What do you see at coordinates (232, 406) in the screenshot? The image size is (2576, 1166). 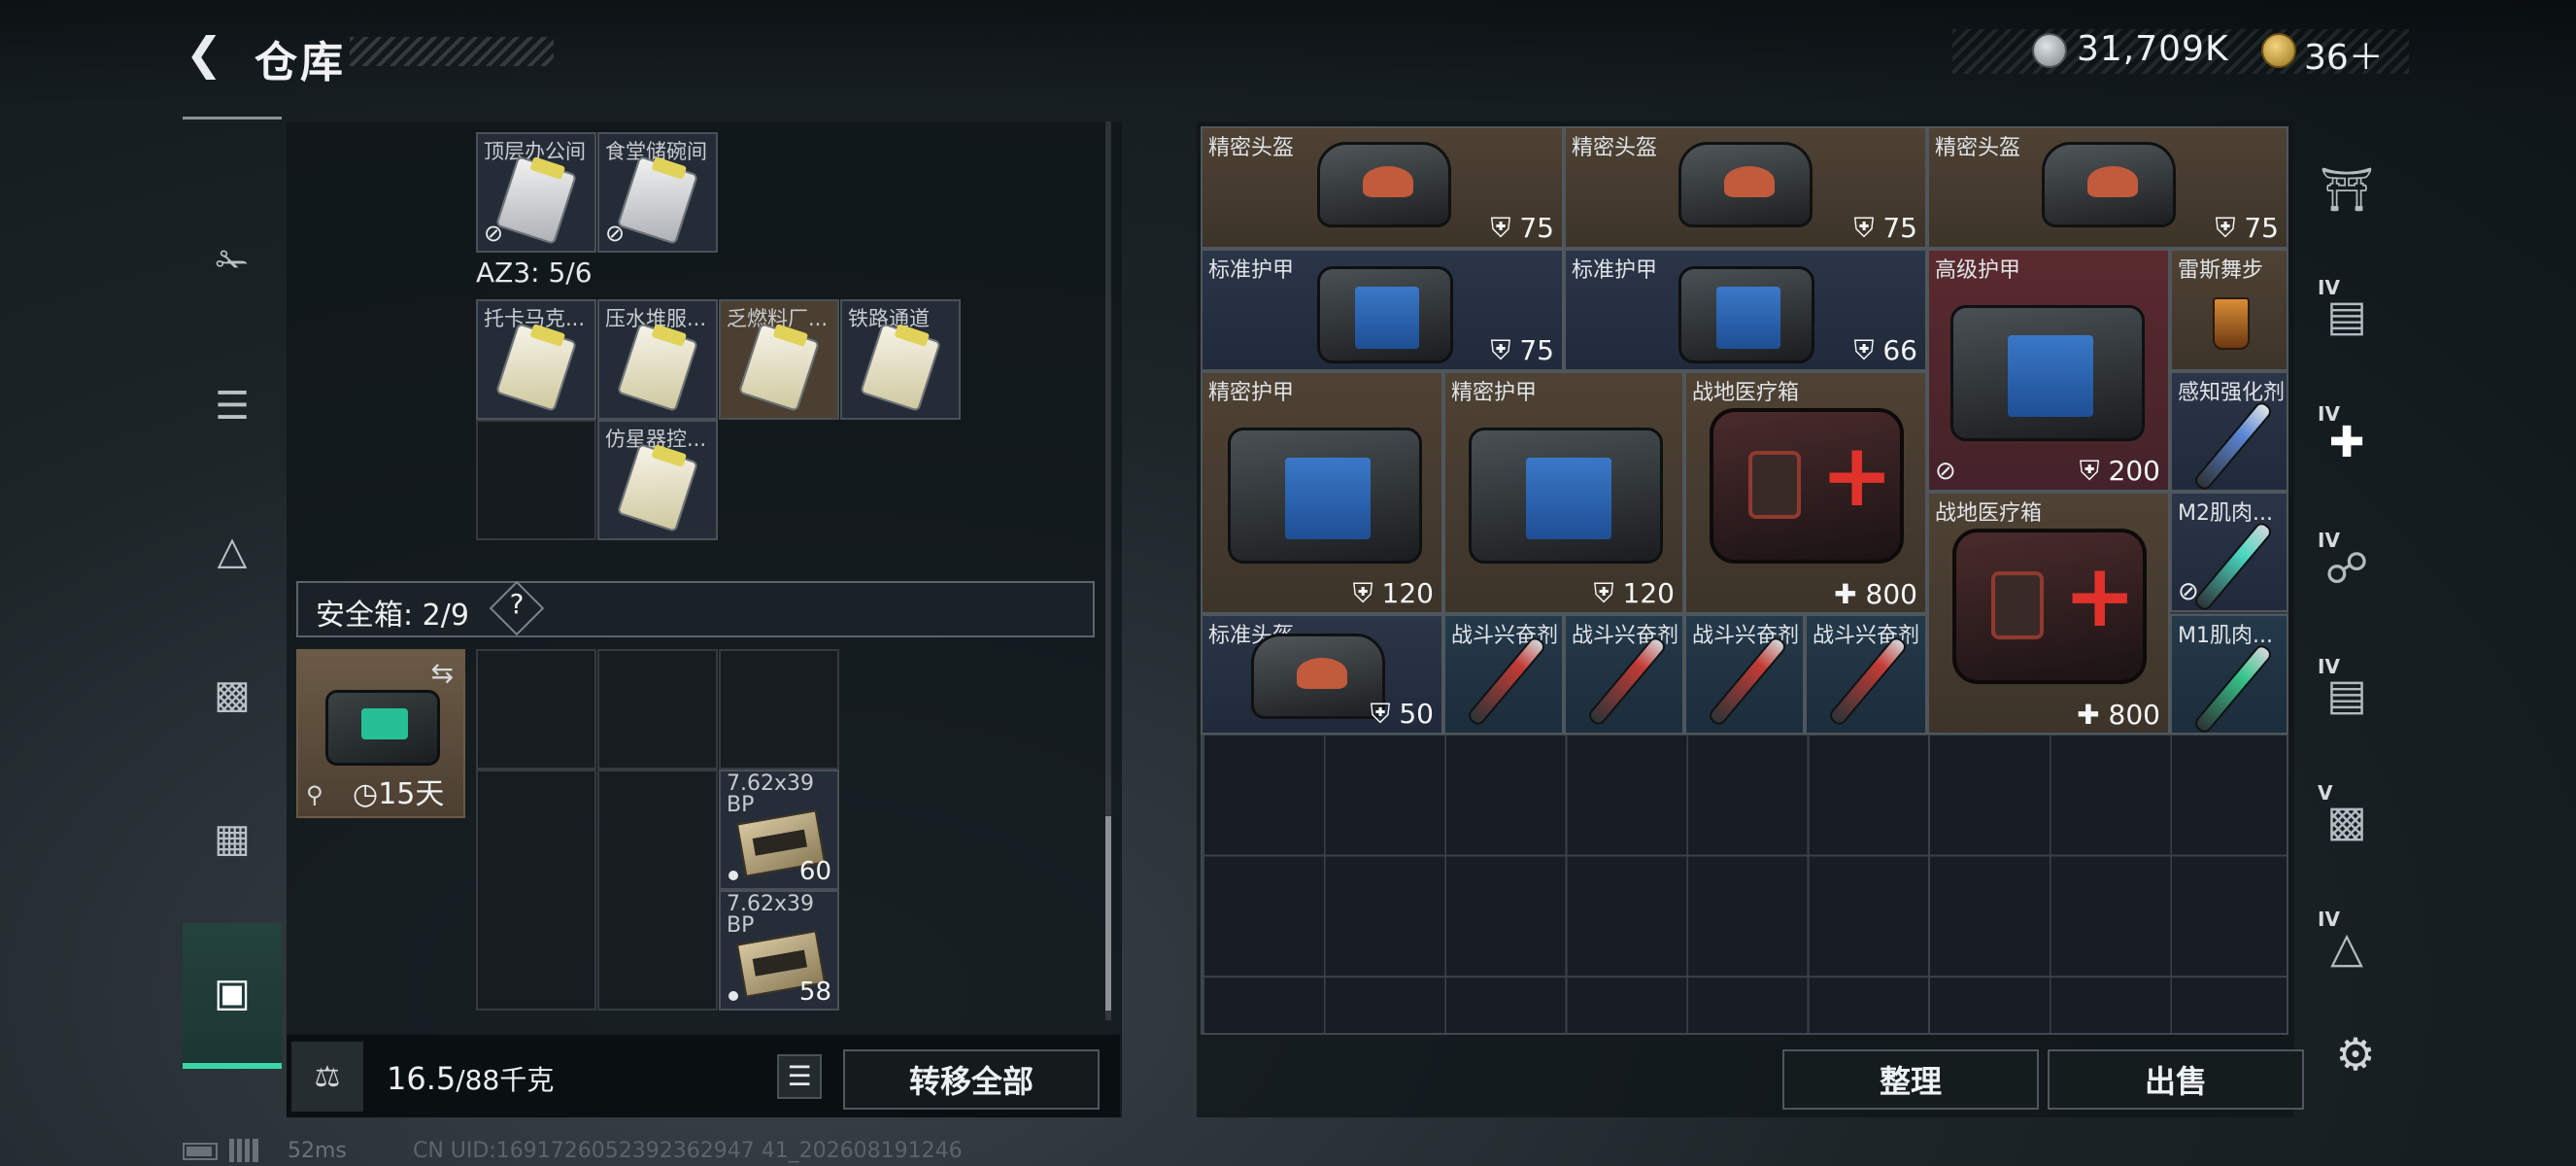 I see `rail-item-chest-rig: ☰` at bounding box center [232, 406].